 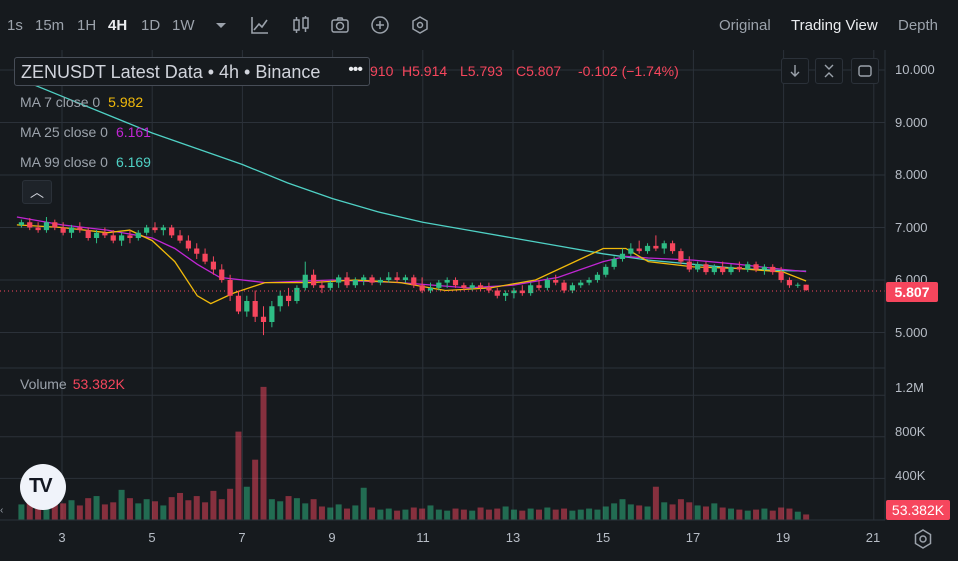 What do you see at coordinates (301, 25) in the screenshot?
I see `candle-style-icon` at bounding box center [301, 25].